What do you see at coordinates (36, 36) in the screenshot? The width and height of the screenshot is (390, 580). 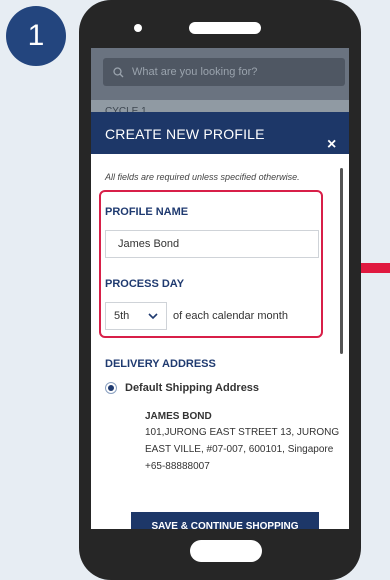 I see `step-badge: 1` at bounding box center [36, 36].